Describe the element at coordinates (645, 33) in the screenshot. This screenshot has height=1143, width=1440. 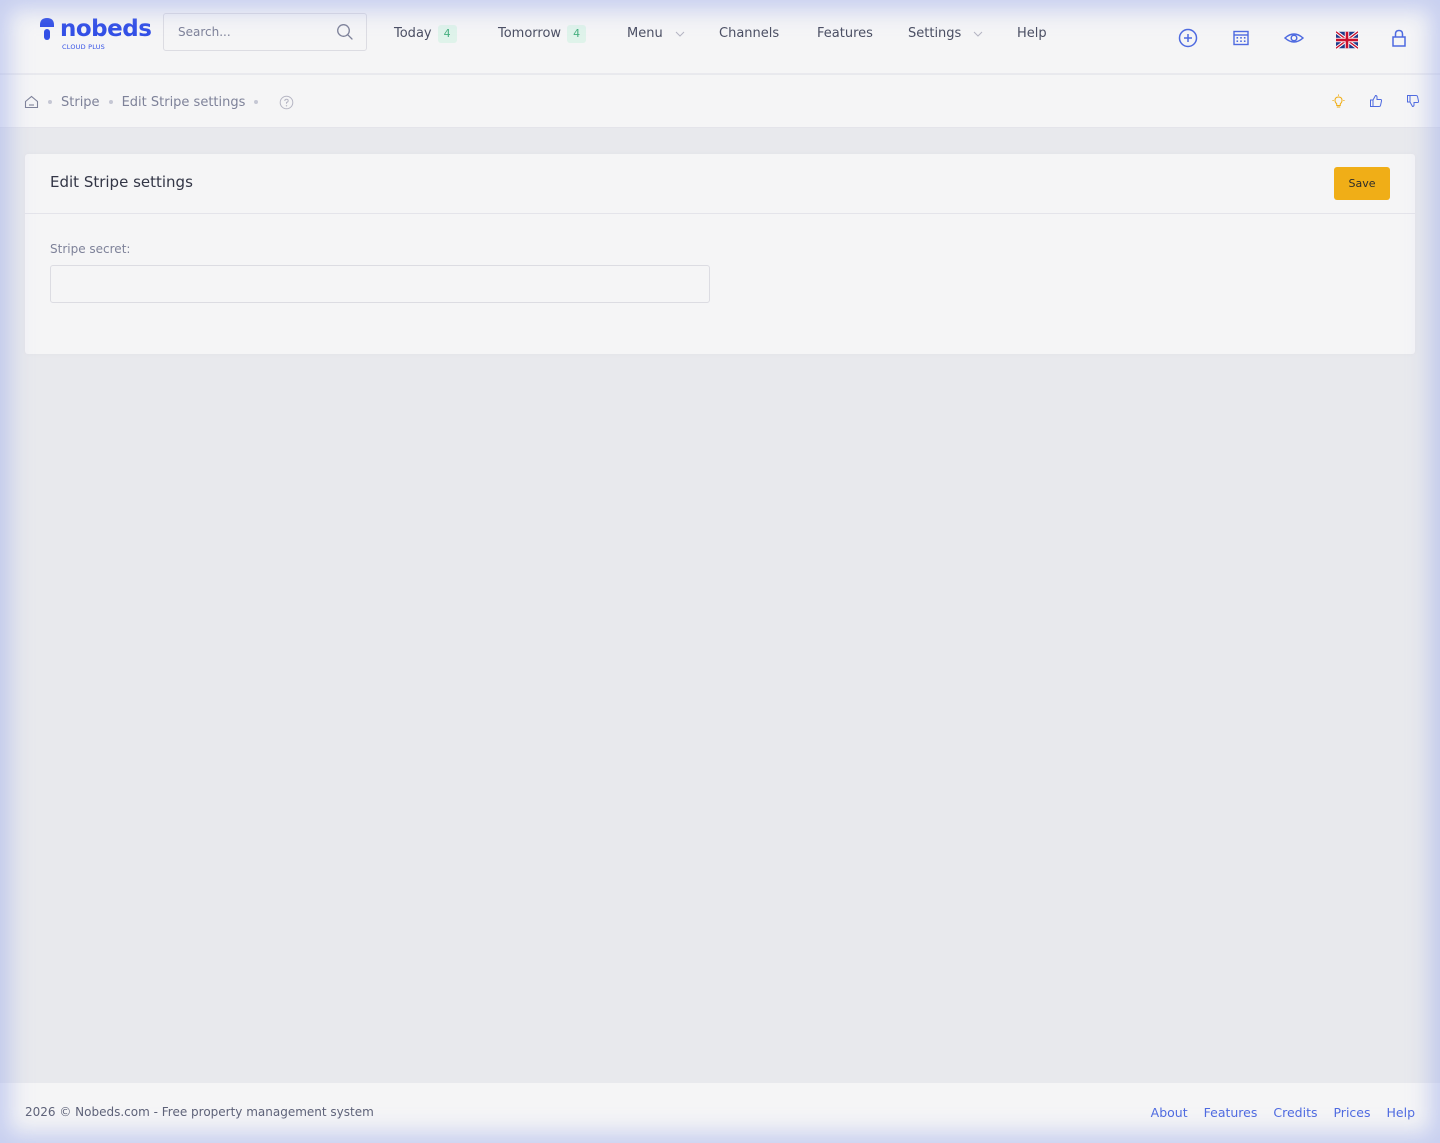
I see `nav-menu-label: Menu` at that location.